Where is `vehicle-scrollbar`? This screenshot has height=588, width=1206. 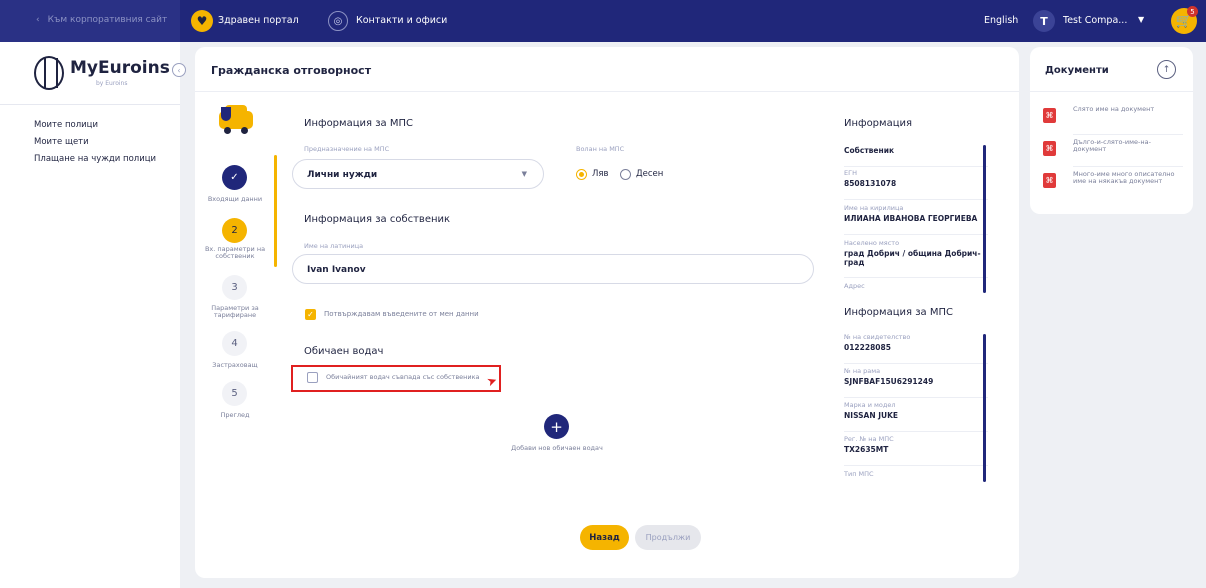
vehicle-scrollbar is located at coordinates (984, 408).